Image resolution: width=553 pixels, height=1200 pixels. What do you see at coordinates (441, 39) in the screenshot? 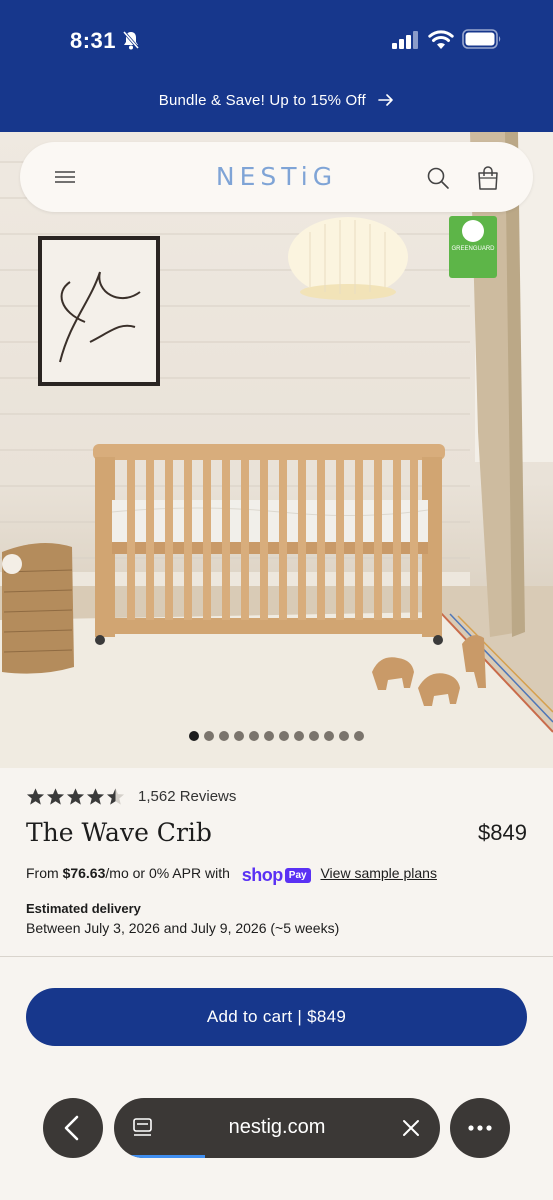
I see `wifi-icon` at bounding box center [441, 39].